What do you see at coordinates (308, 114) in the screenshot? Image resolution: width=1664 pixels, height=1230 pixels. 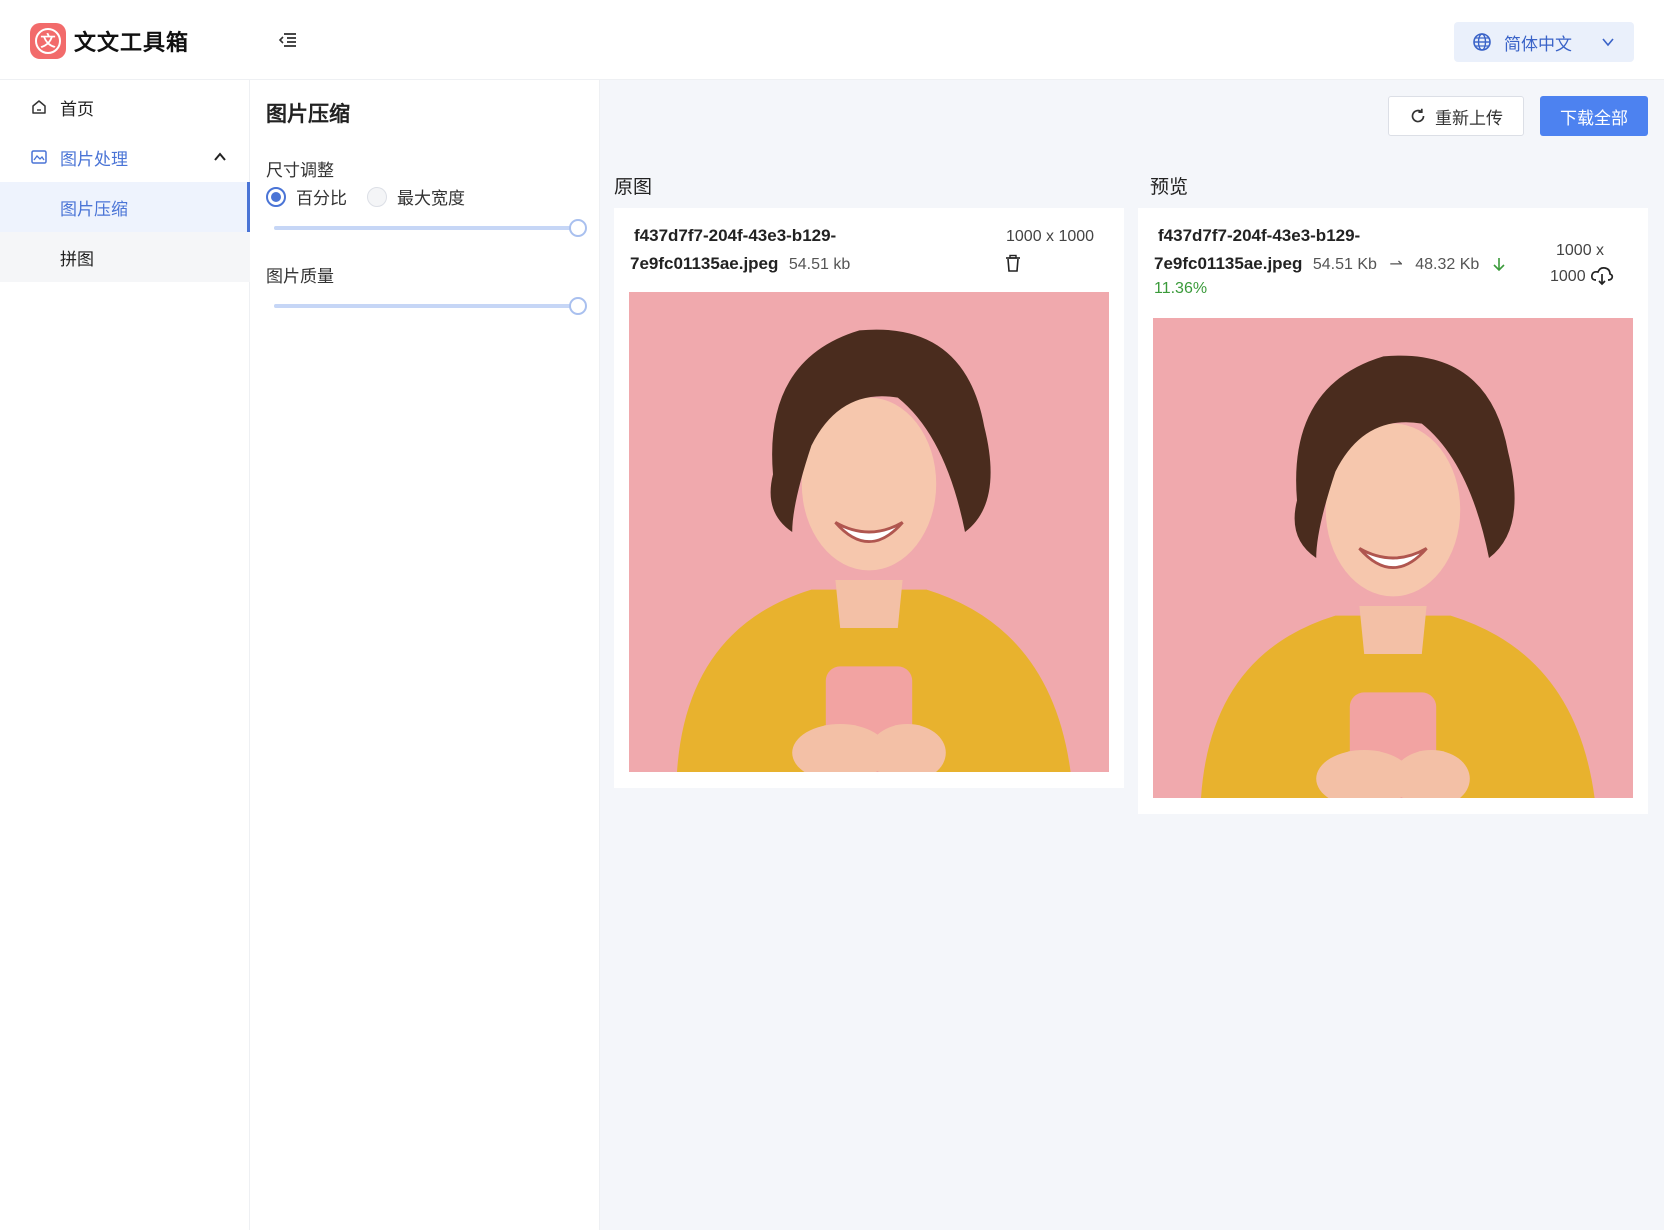 I see `settings-title: 图片压缩` at bounding box center [308, 114].